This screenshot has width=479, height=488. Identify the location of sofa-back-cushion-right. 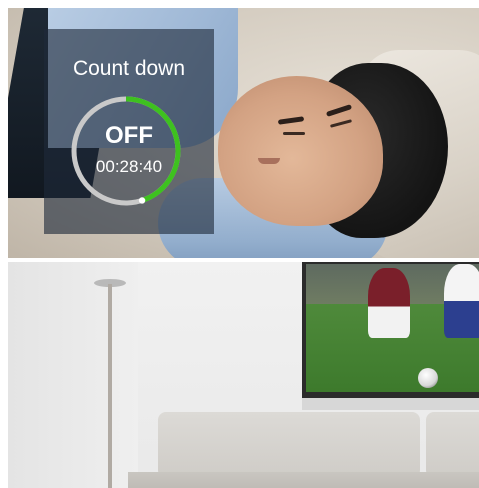
(452, 445).